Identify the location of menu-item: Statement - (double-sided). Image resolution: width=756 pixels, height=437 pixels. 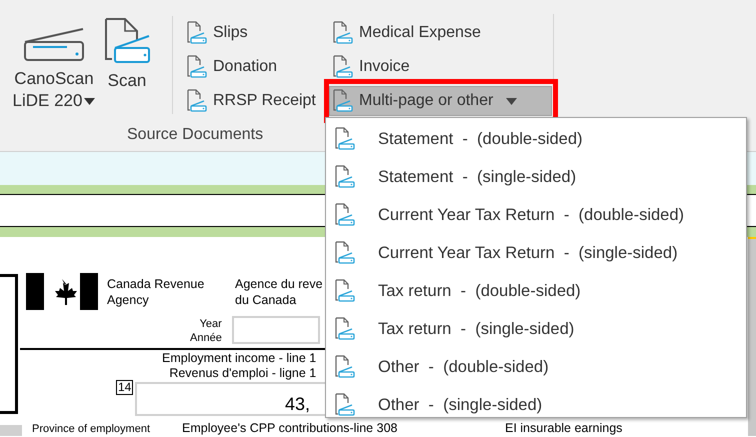
(536, 139).